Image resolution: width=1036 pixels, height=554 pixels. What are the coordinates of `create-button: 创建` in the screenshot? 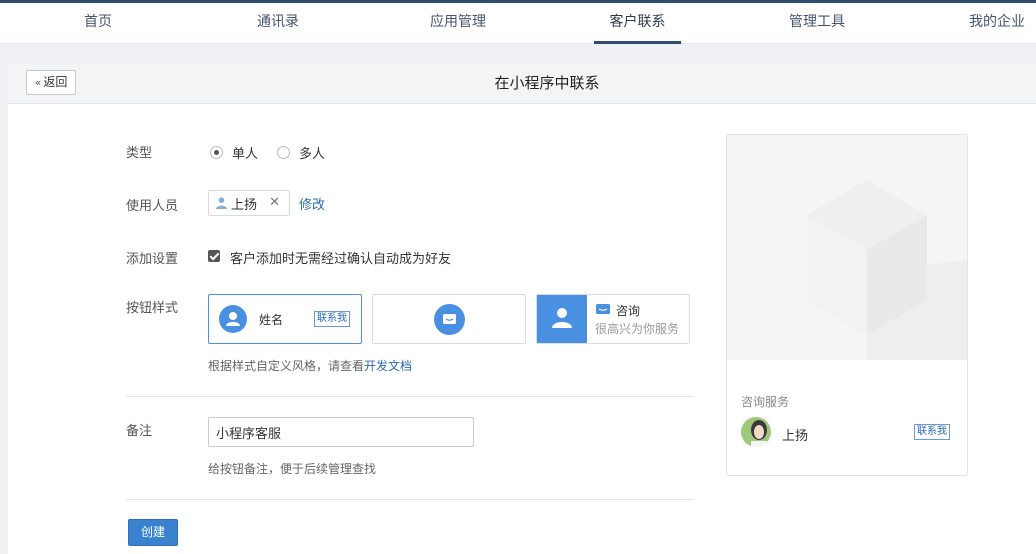 It's located at (153, 532).